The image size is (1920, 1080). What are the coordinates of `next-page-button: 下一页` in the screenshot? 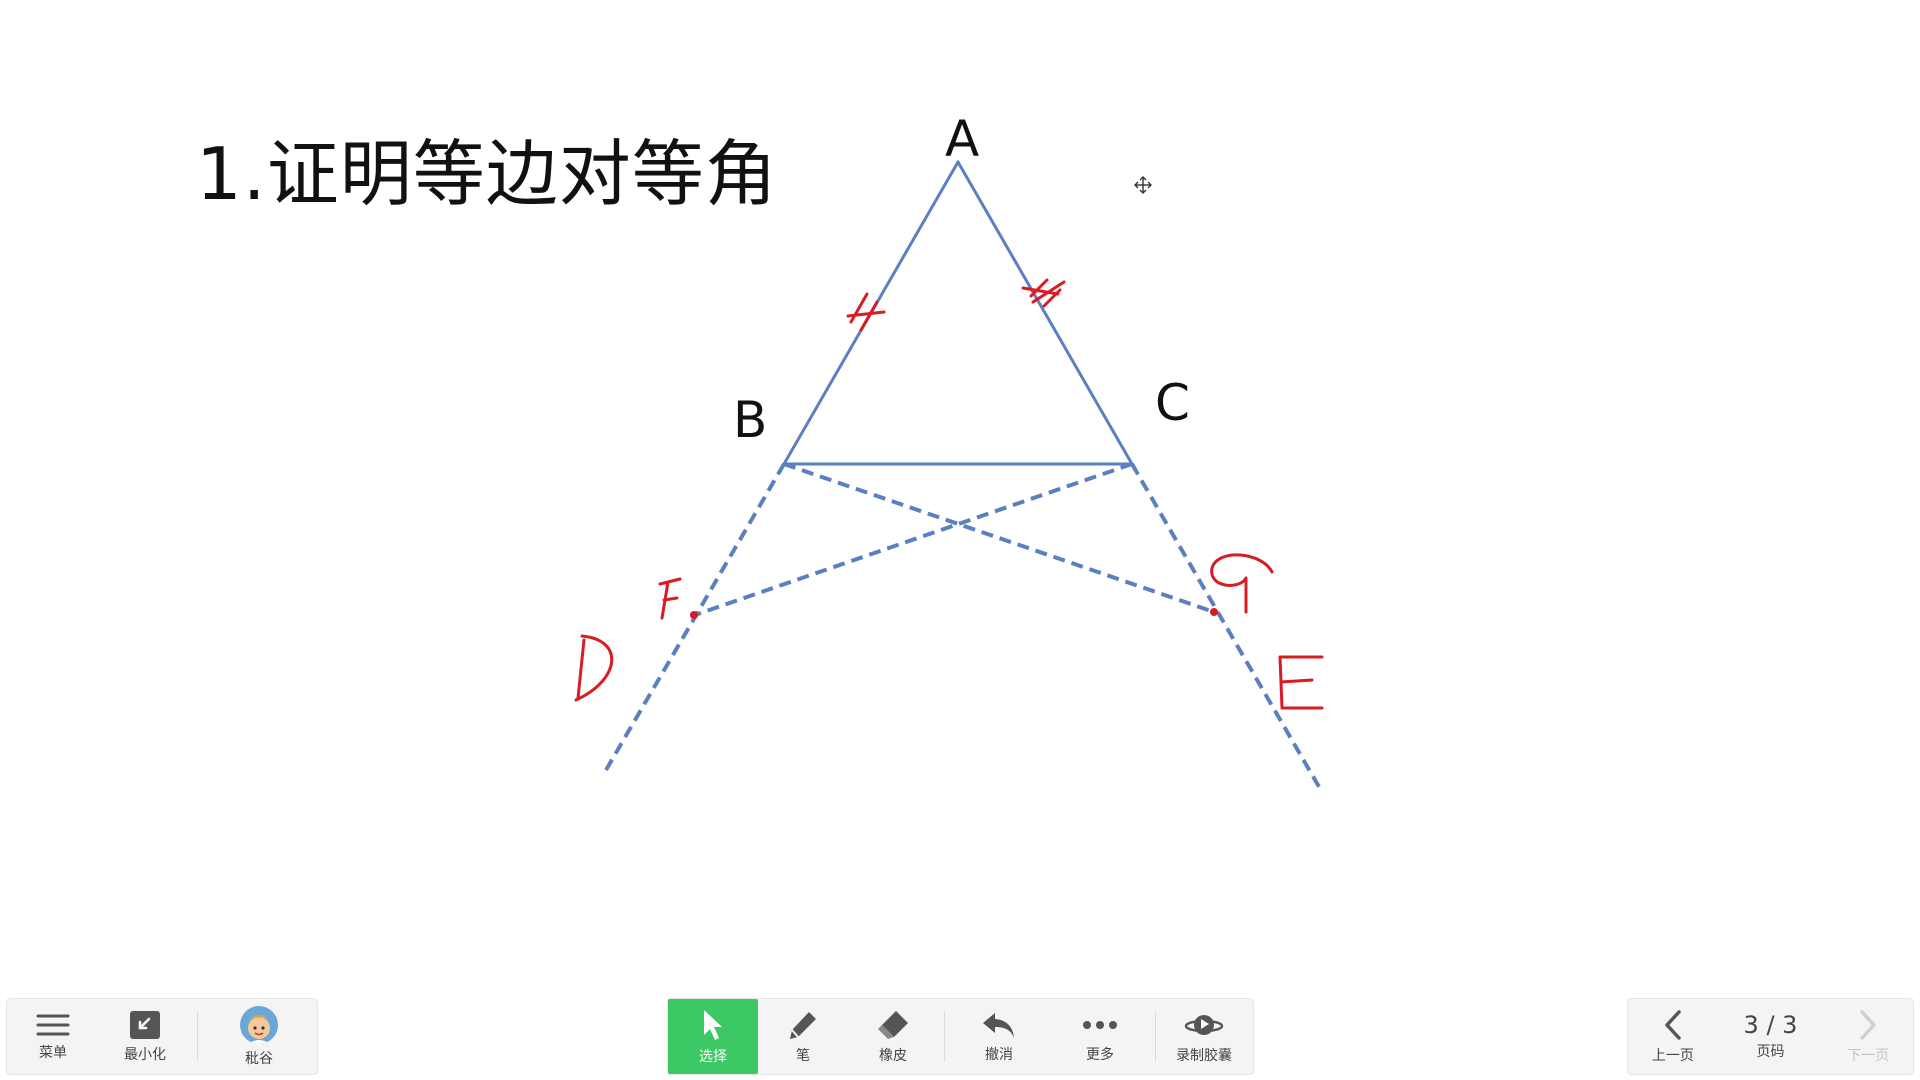 It's located at (1868, 1036).